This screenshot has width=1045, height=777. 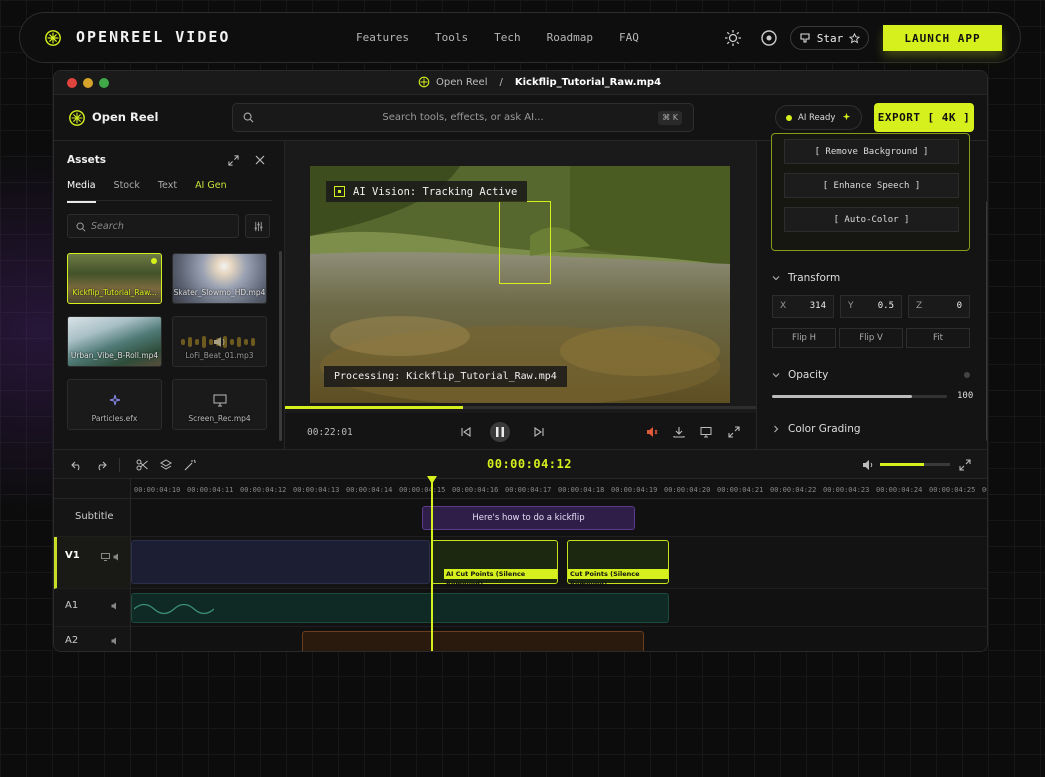 I want to click on ruler-tick: 00:00:04:19, so click(x=634, y=490).